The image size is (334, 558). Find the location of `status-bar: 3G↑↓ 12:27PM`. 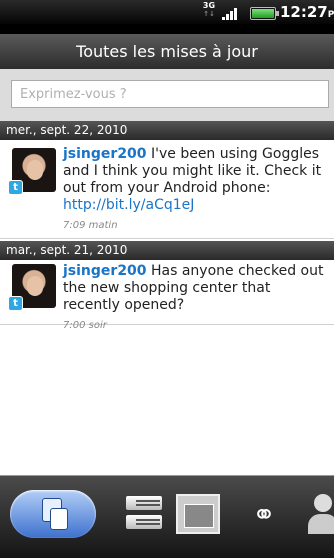

status-bar: 3G↑↓ 12:27PM is located at coordinates (167, 12).